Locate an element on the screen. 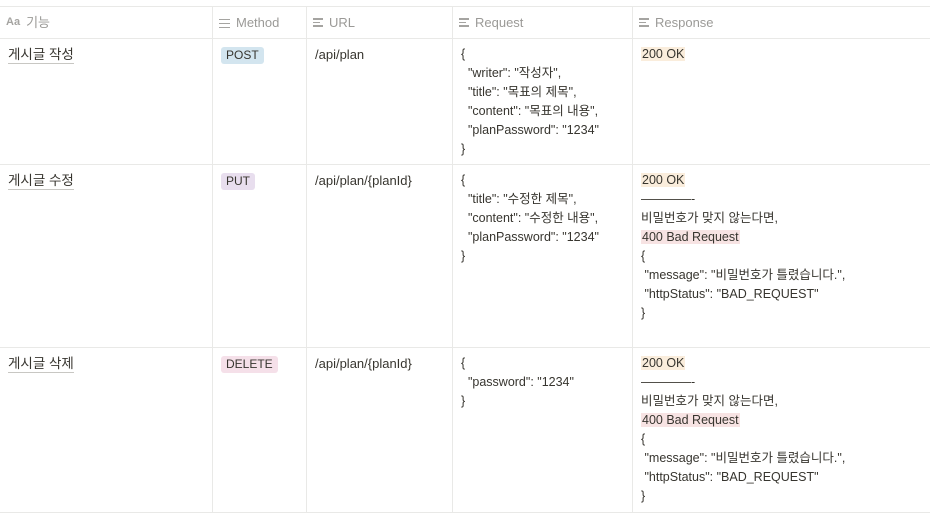 The width and height of the screenshot is (930, 514). row-title-link: 게시글 삭제 is located at coordinates (41, 364).